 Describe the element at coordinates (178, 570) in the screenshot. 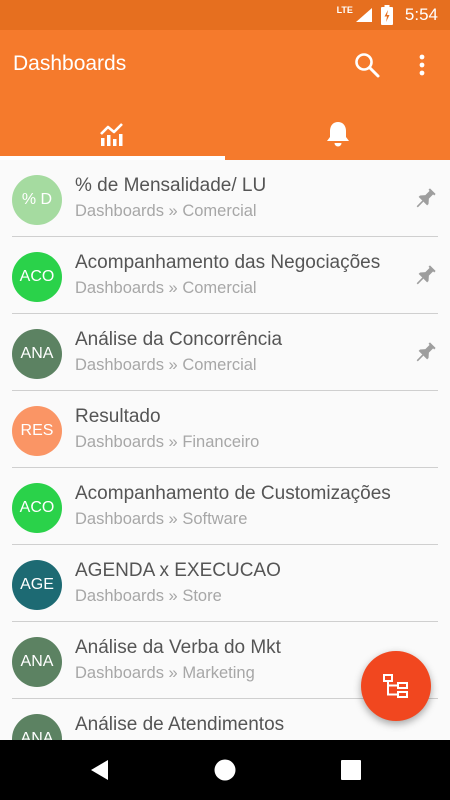

I see `dashboard-name: AGENDA x EXECUCAO` at that location.